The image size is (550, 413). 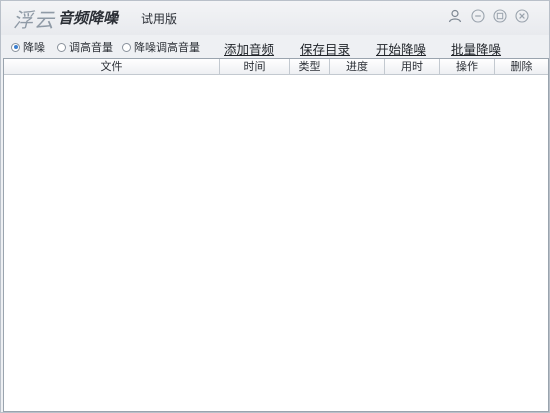 What do you see at coordinates (325, 48) in the screenshot?
I see `save-directory-button: 保存目录` at bounding box center [325, 48].